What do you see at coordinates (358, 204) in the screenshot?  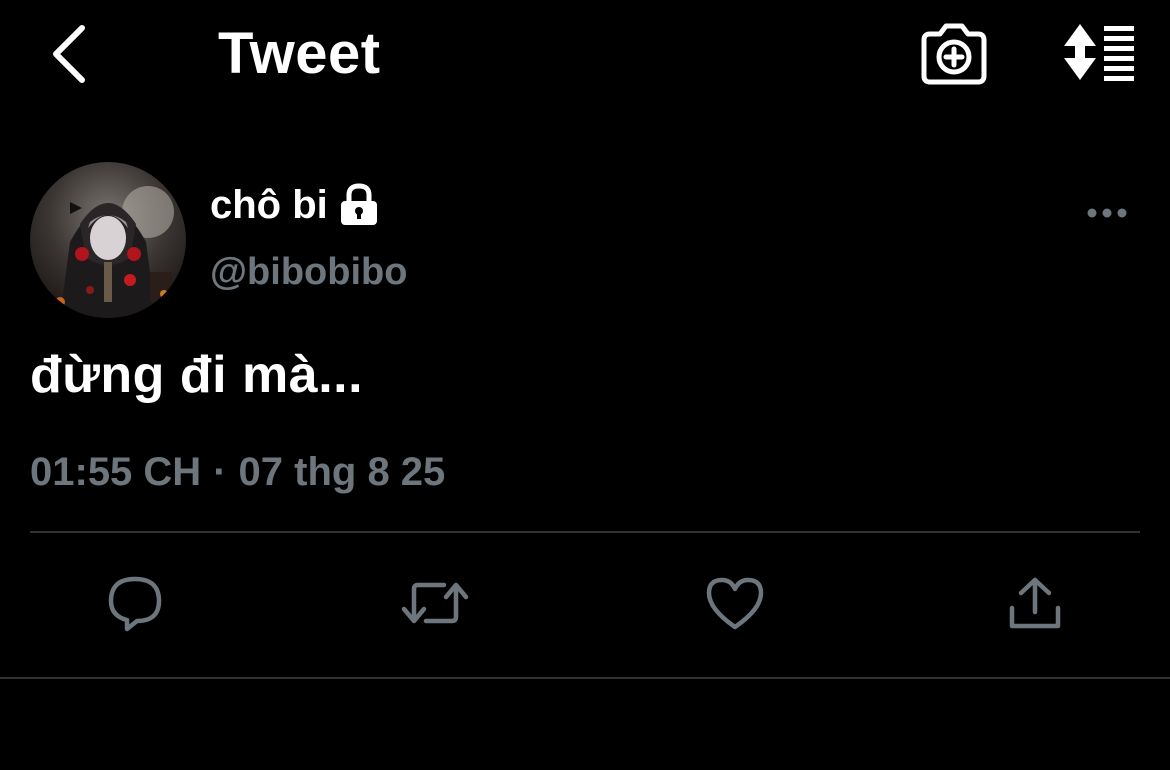 I see `lock-icon` at bounding box center [358, 204].